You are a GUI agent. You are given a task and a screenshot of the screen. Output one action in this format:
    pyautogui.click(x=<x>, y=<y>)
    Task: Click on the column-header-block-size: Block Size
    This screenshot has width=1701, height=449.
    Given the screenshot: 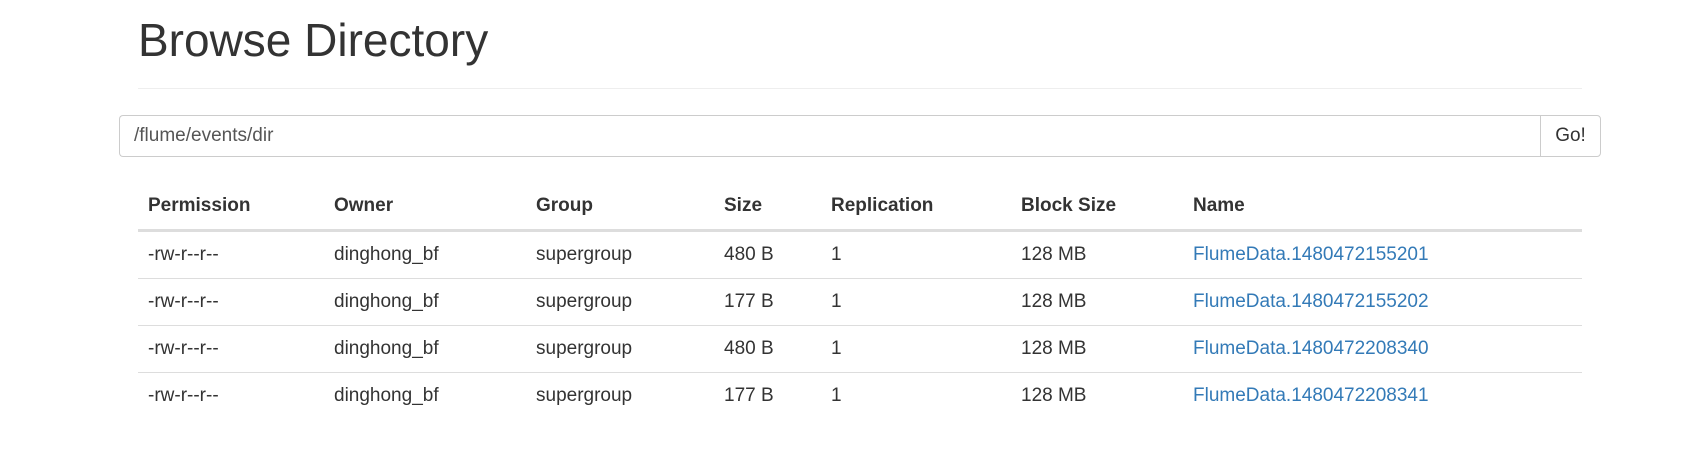 What is the action you would take?
    pyautogui.click(x=1097, y=207)
    